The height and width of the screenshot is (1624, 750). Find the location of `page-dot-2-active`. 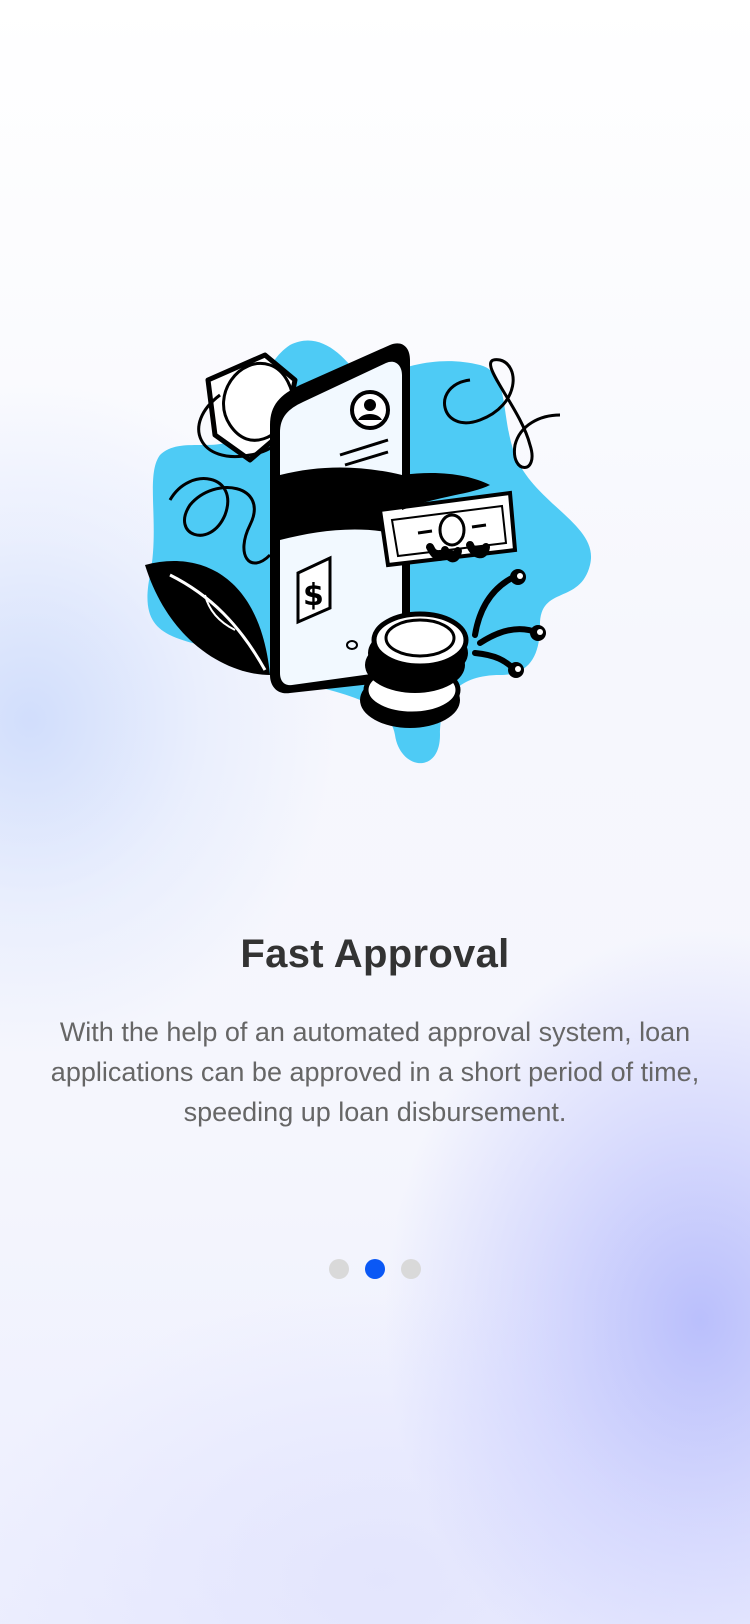

page-dot-2-active is located at coordinates (375, 1269).